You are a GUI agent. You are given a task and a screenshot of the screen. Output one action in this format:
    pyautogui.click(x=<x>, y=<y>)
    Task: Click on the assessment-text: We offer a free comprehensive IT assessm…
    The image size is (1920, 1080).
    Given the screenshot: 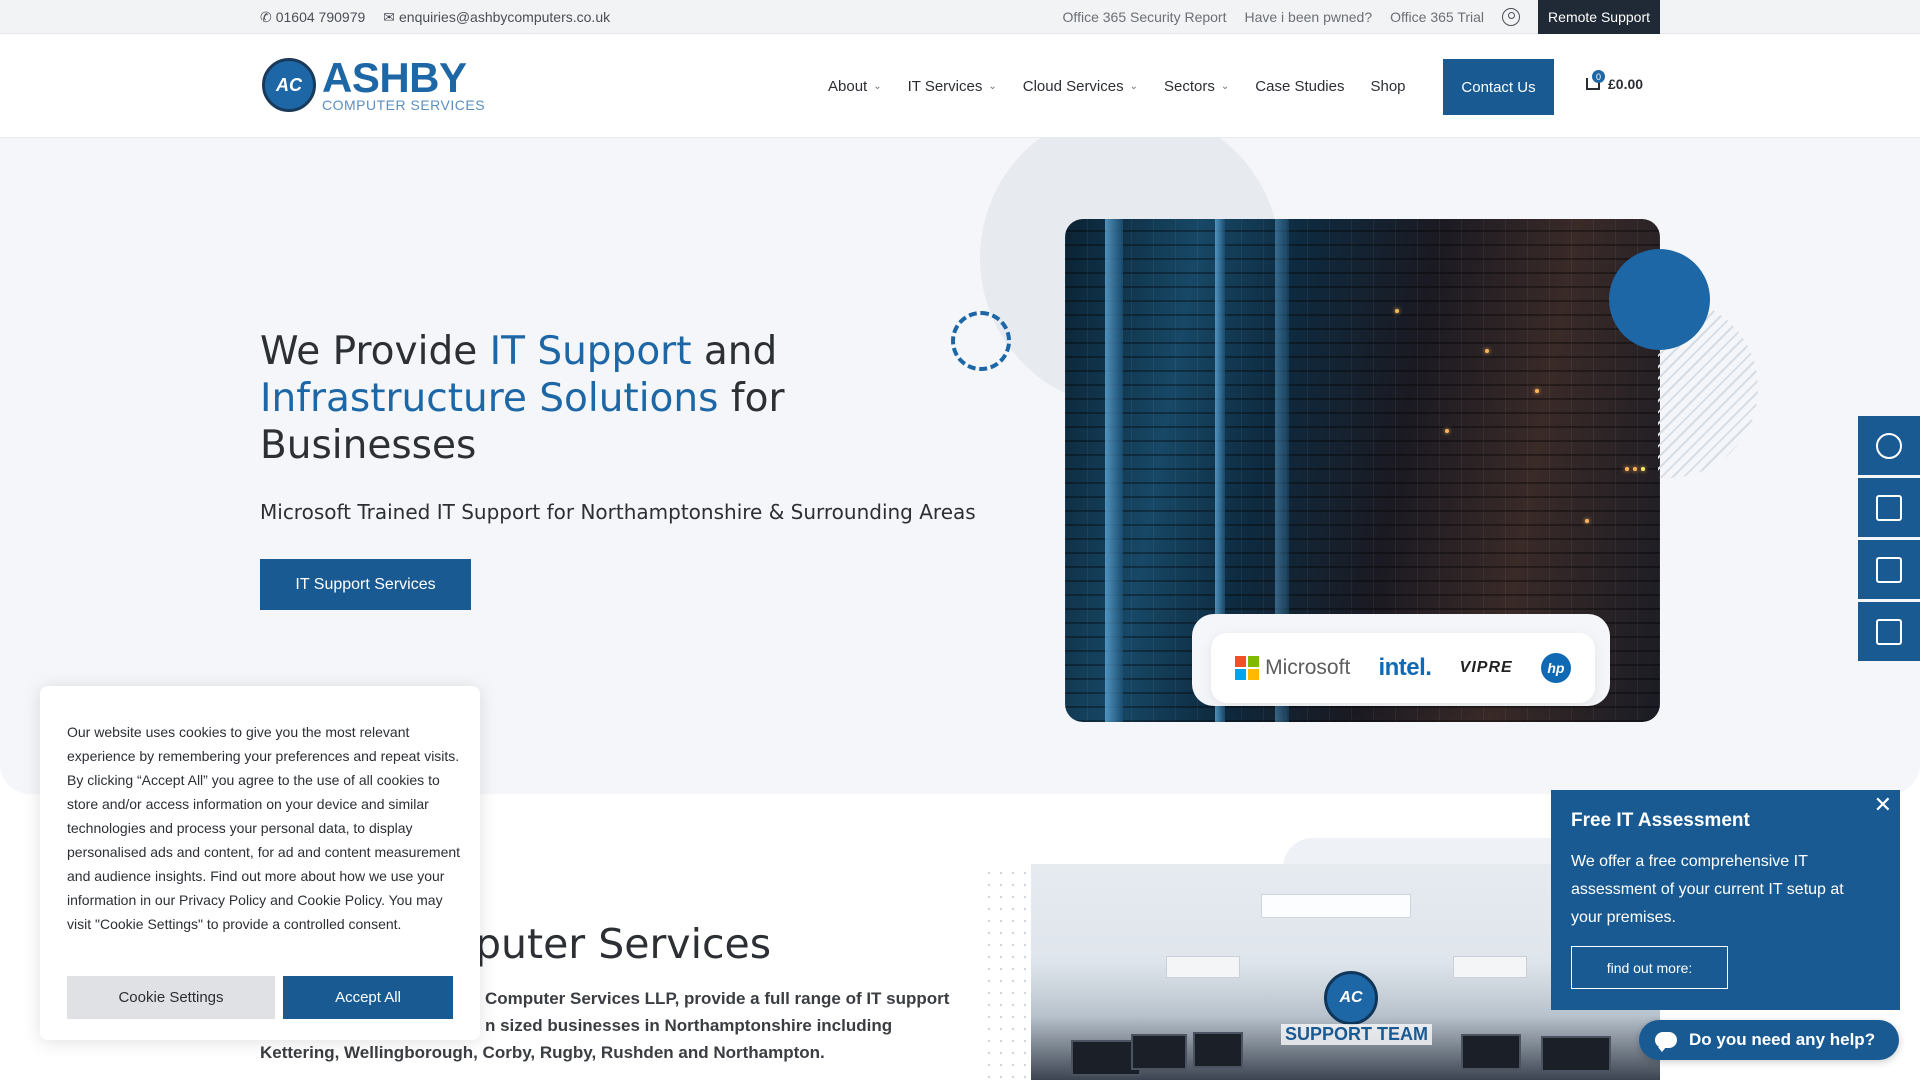 What is the action you would take?
    pyautogui.click(x=1707, y=889)
    